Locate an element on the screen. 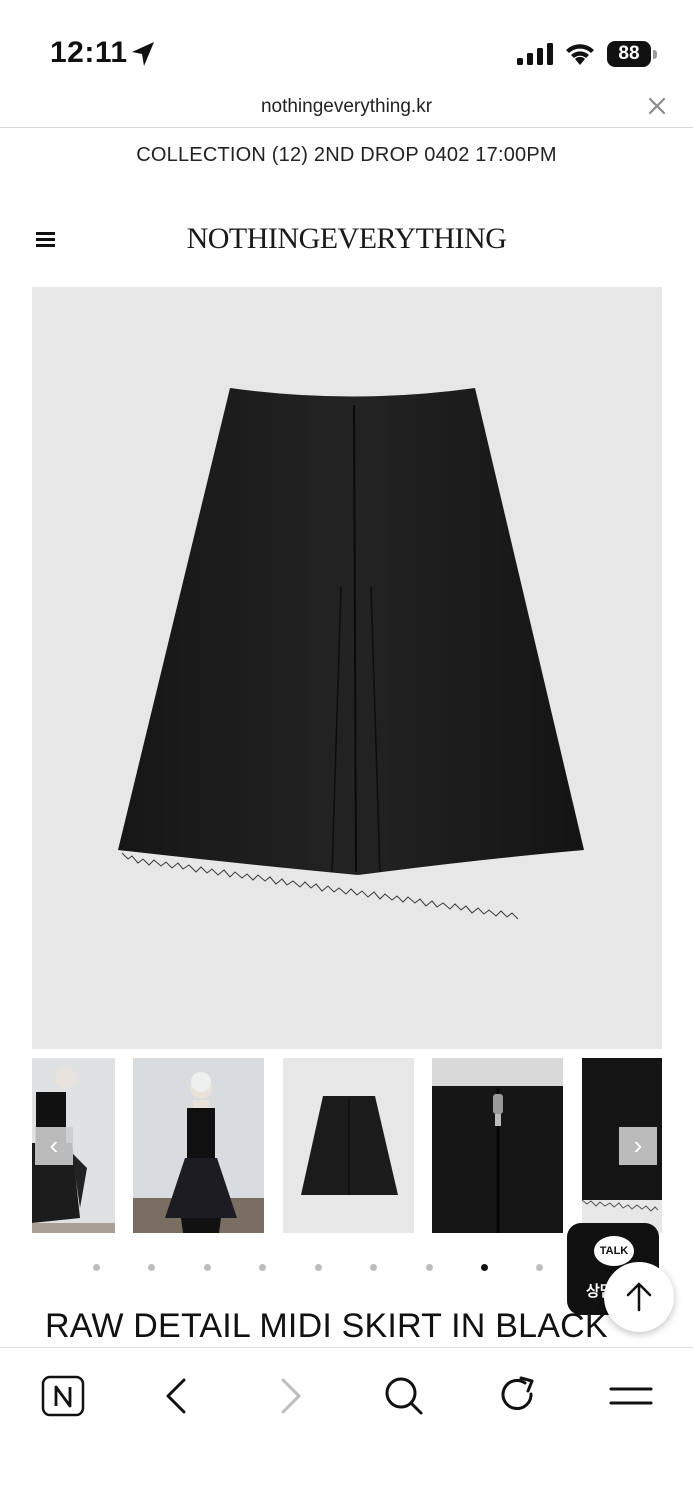 Image resolution: width=693 pixels, height=1500 pixels. browser-url-bar: nothingeverything.kr is located at coordinates (346, 109).